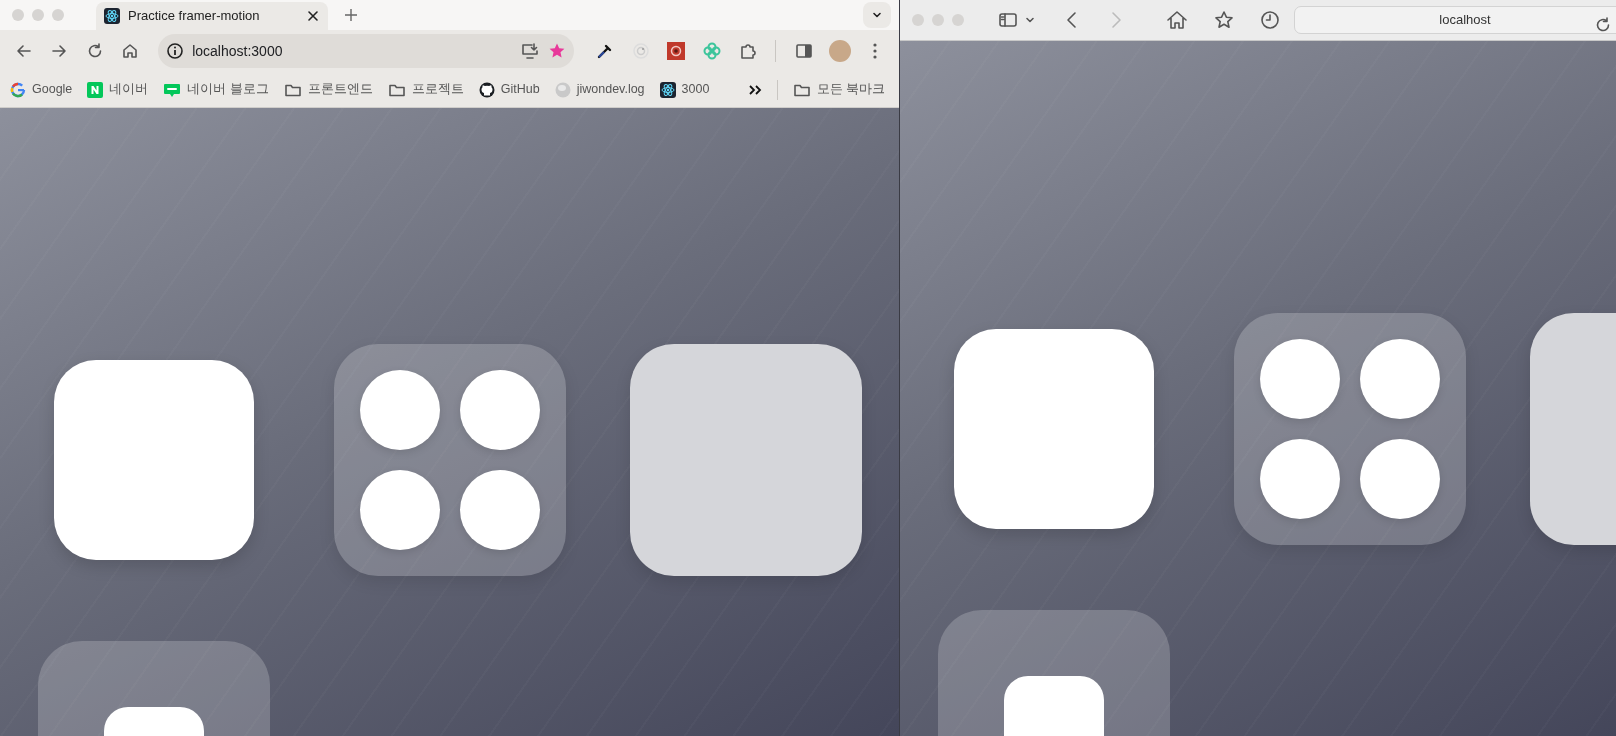 The width and height of the screenshot is (1616, 736). I want to click on address-bar: localhost, so click(1455, 20).